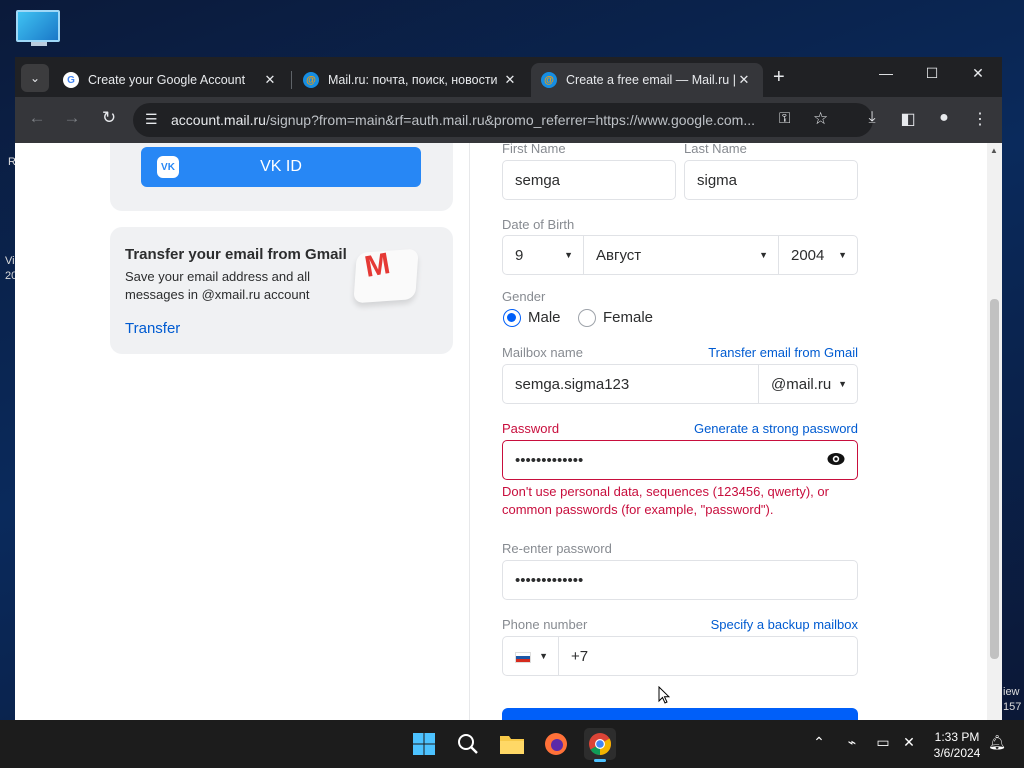 The image size is (1024, 768). I want to click on password-value: •••••••••••••, so click(549, 460).